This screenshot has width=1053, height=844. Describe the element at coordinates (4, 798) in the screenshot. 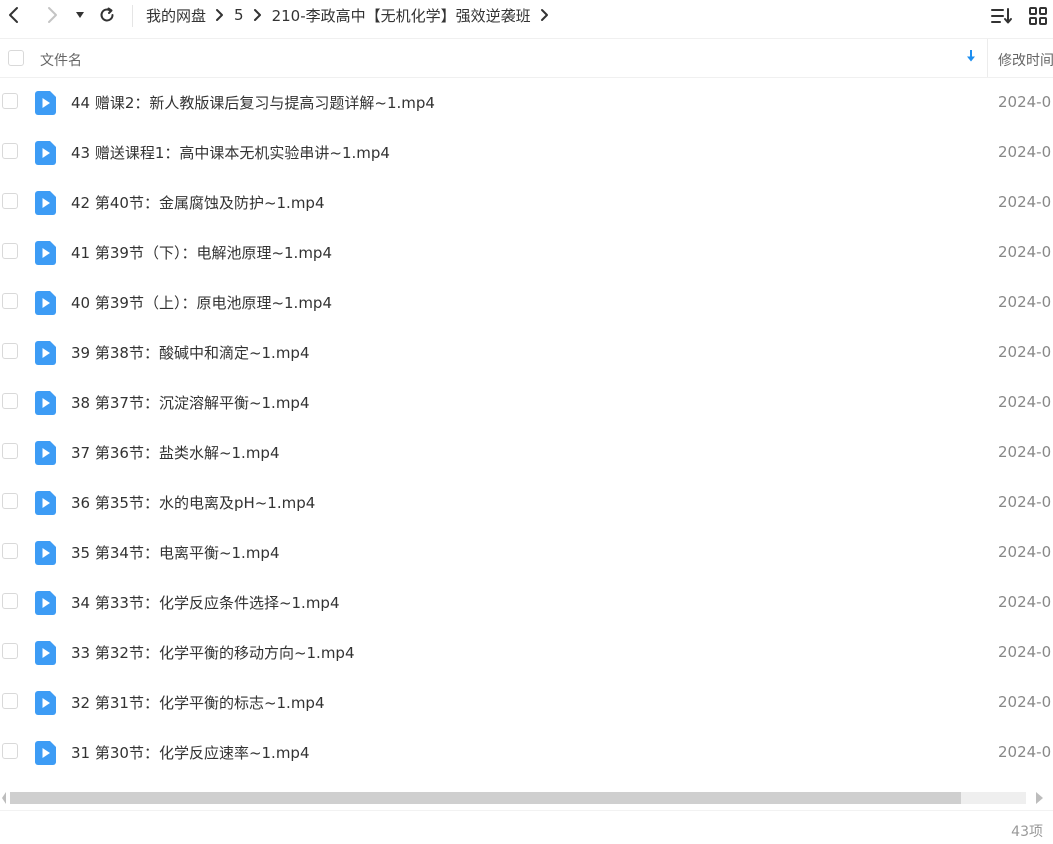

I see `scroll-left-arrow-icon` at that location.